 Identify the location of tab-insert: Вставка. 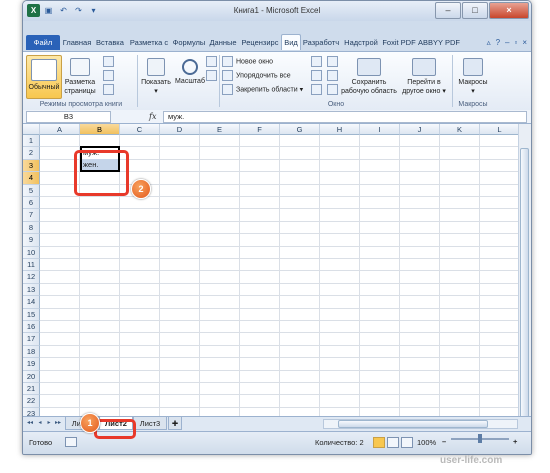
(110, 42).